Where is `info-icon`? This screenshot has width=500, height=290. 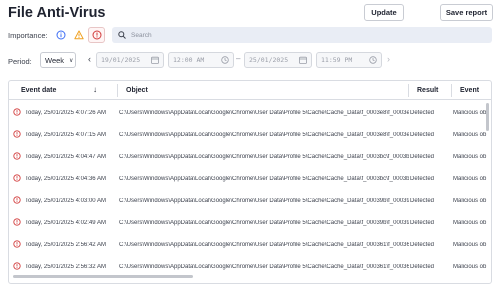
info-icon is located at coordinates (60, 35).